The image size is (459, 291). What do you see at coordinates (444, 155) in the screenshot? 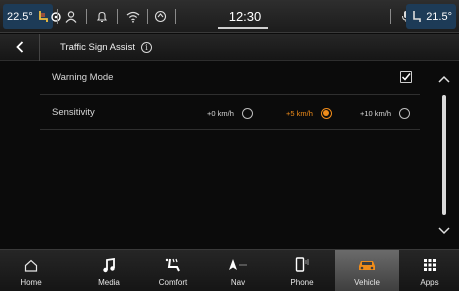
I see `scrollbar-thumb` at bounding box center [444, 155].